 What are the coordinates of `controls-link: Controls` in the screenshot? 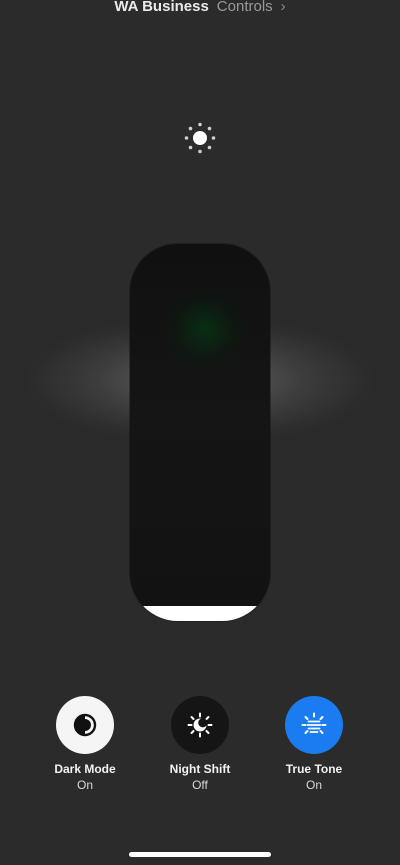 It's located at (245, 7).